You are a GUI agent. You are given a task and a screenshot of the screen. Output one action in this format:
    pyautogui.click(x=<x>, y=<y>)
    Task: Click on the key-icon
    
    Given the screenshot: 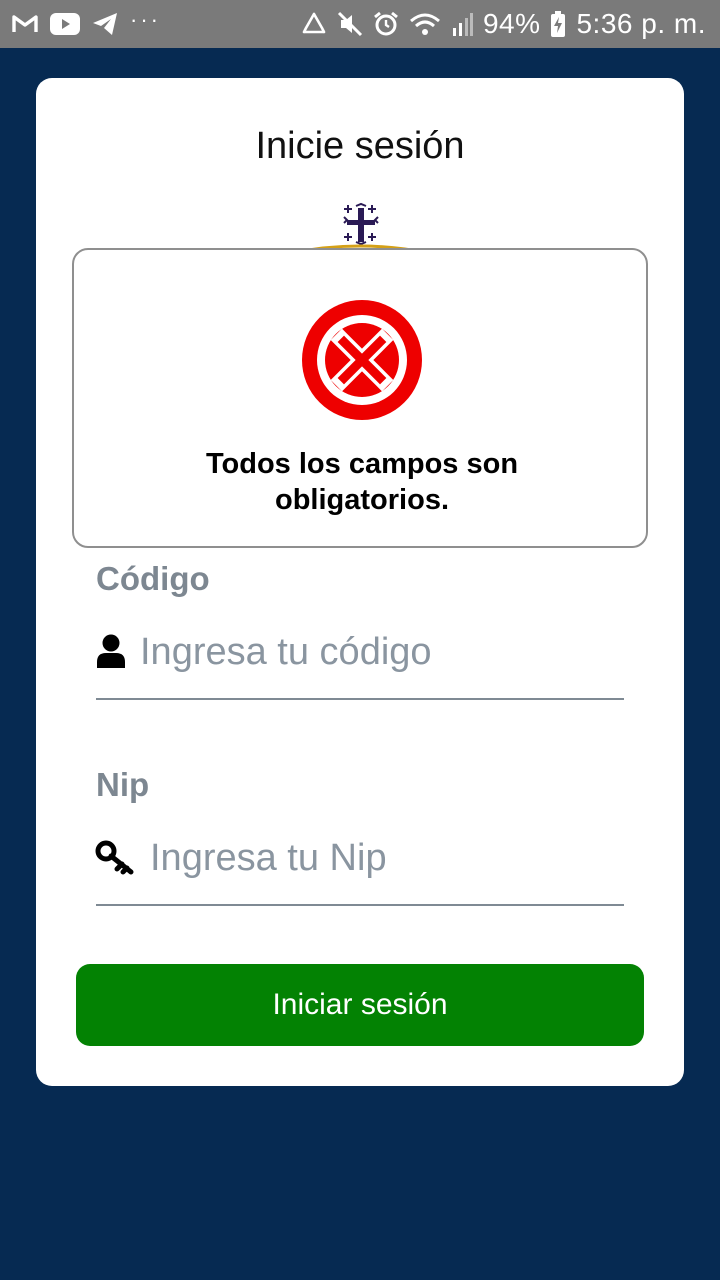 What is the action you would take?
    pyautogui.click(x=114, y=857)
    